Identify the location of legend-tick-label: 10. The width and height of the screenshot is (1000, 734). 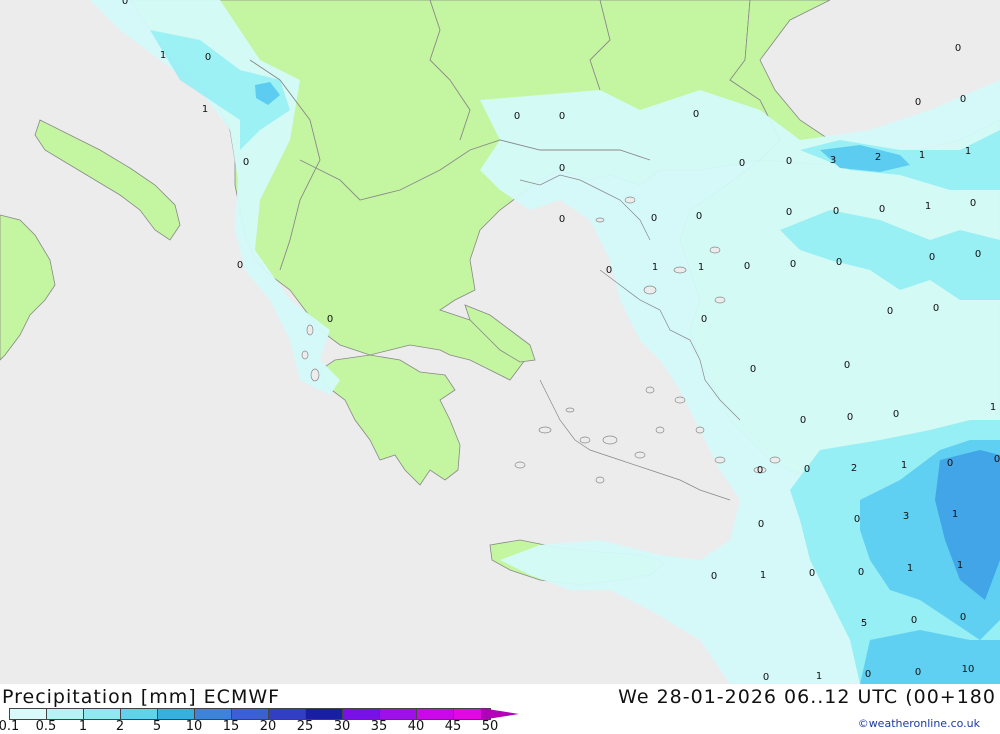
(194, 726).